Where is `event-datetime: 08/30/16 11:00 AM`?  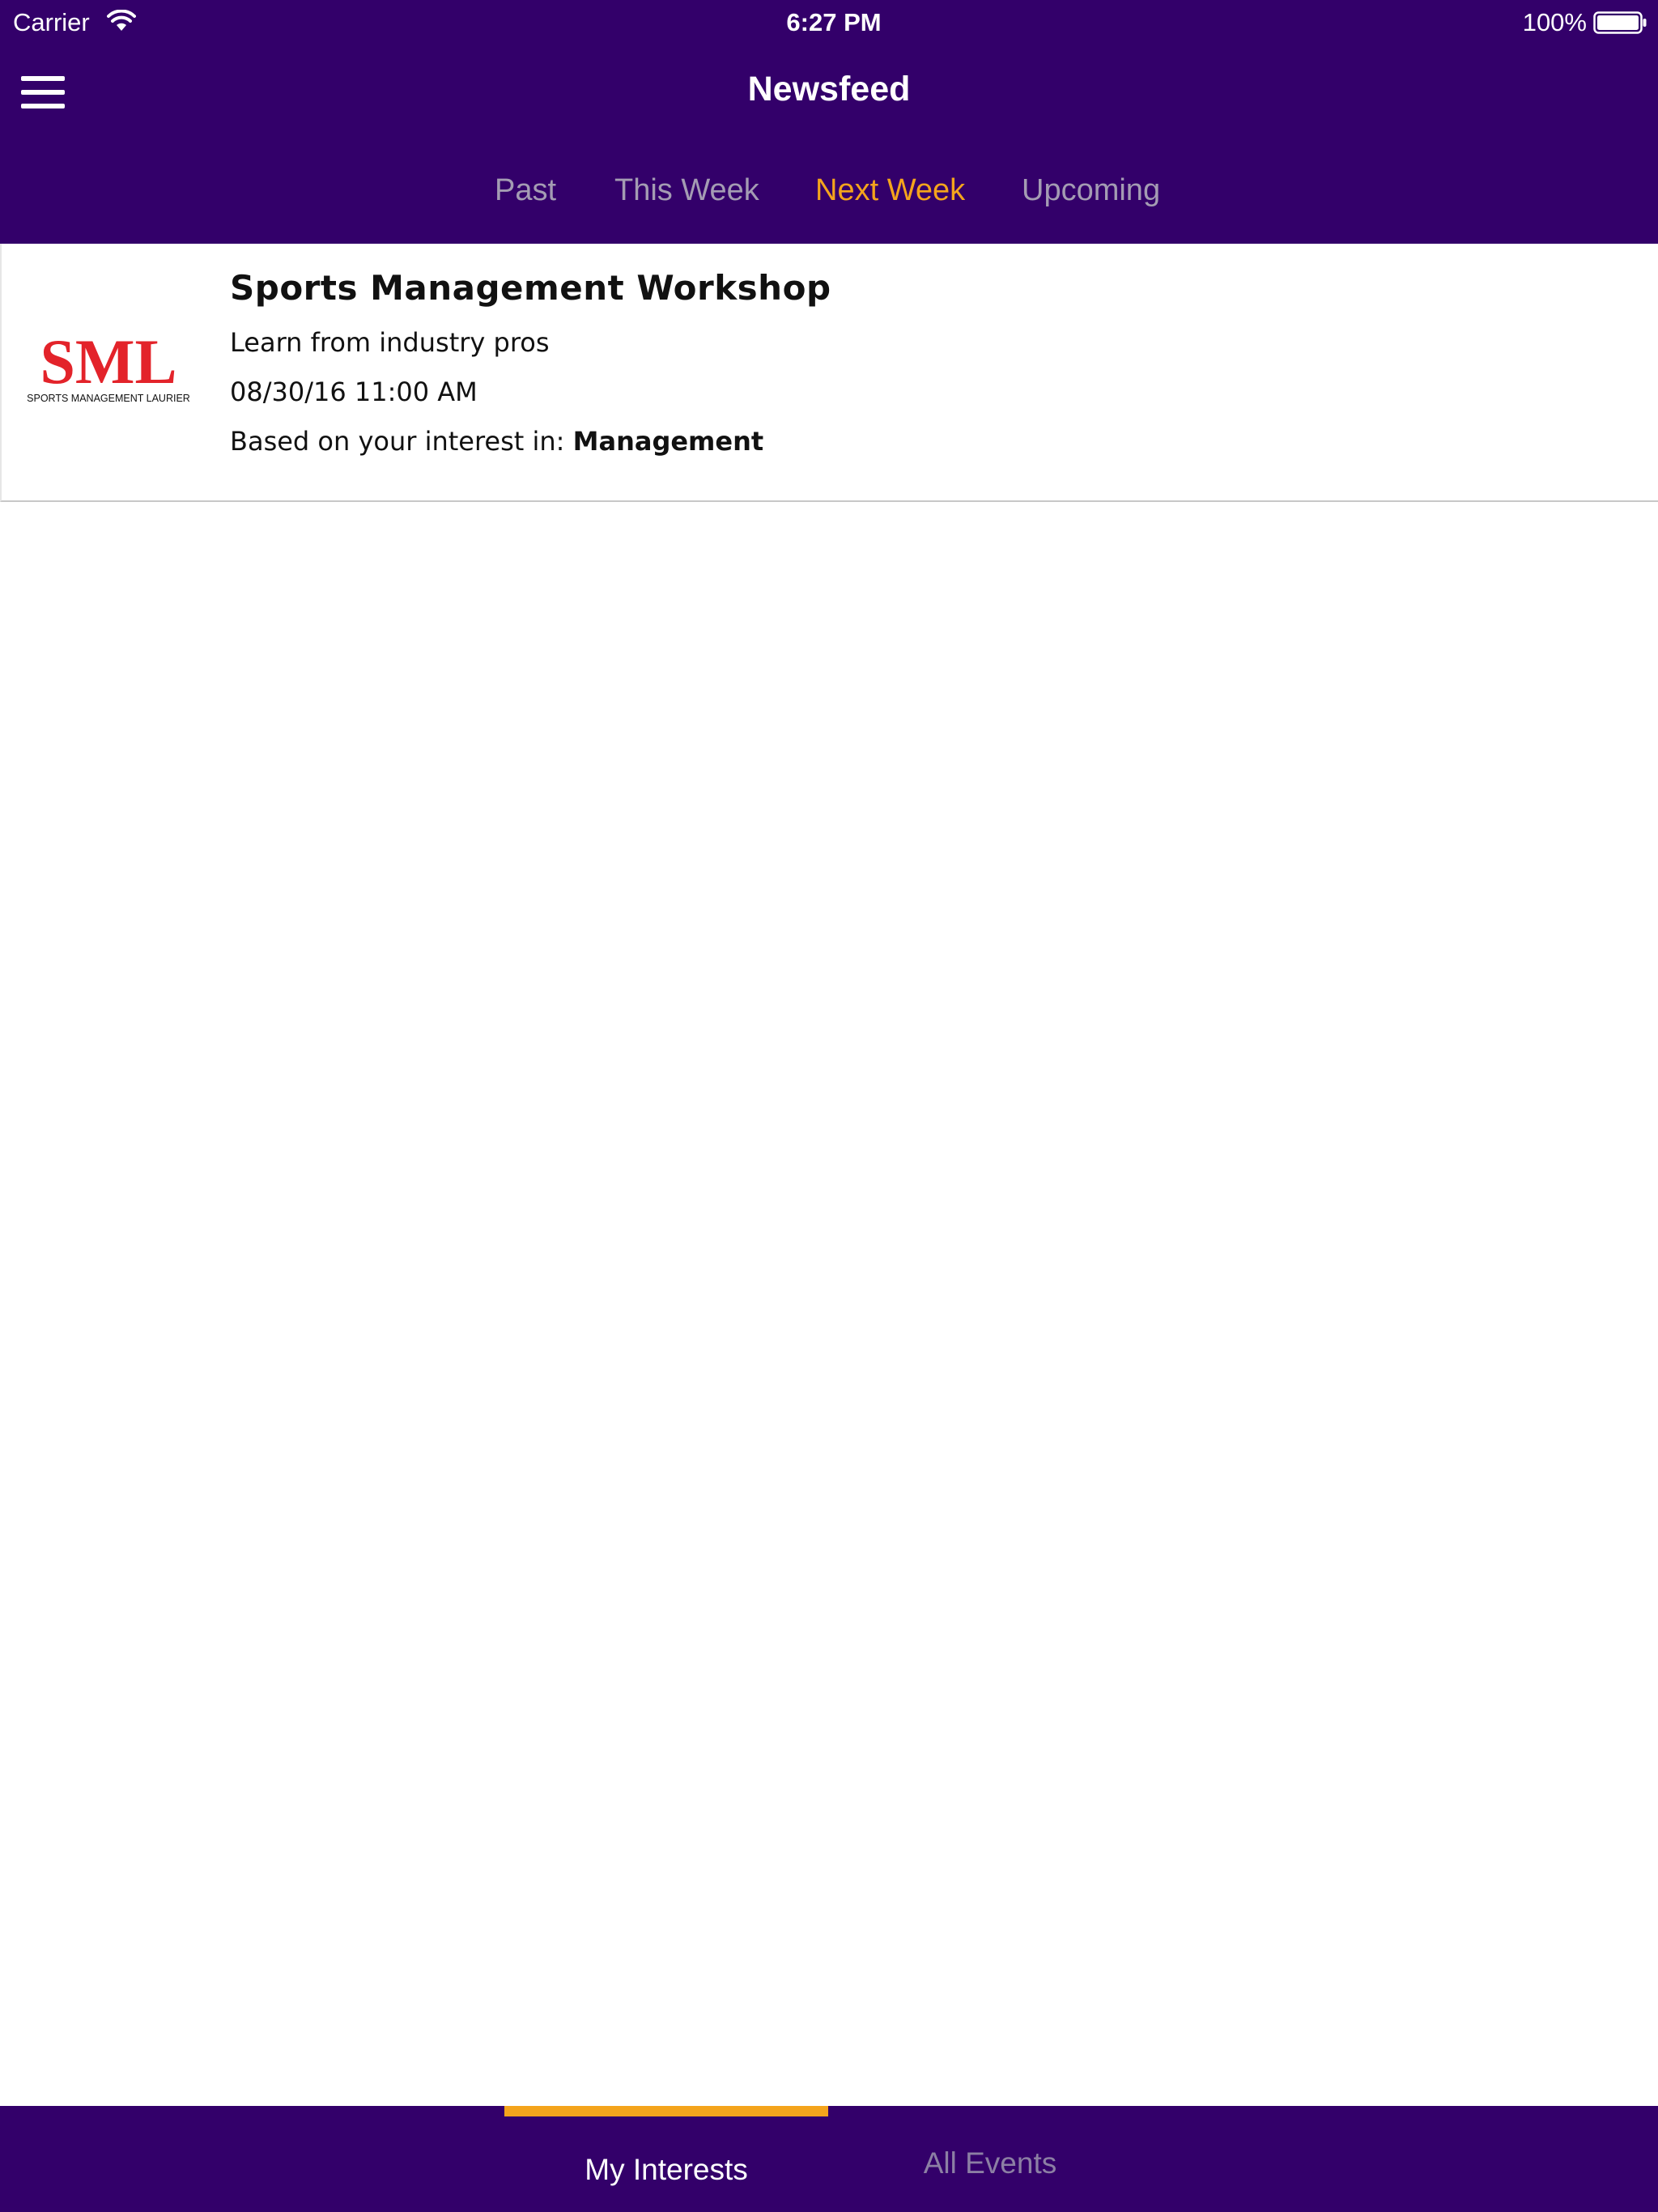
event-datetime: 08/30/16 11:00 AM is located at coordinates (354, 391).